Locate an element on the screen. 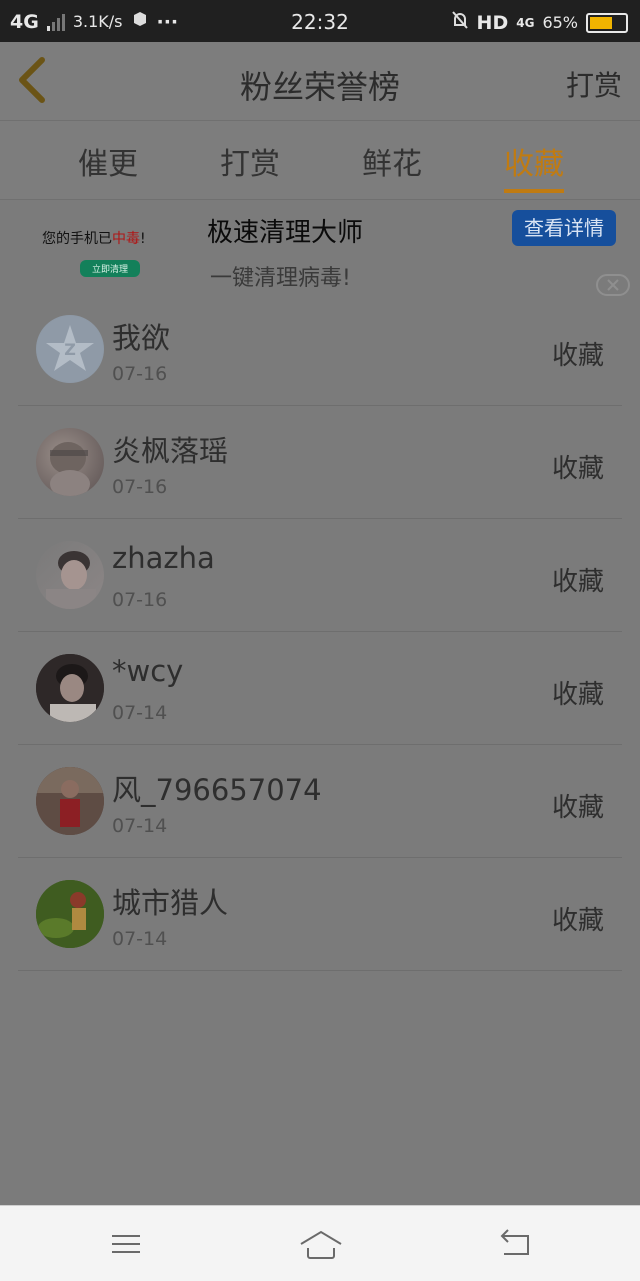 This screenshot has height=1281, width=640. user-name: zhazha is located at coordinates (163, 558).